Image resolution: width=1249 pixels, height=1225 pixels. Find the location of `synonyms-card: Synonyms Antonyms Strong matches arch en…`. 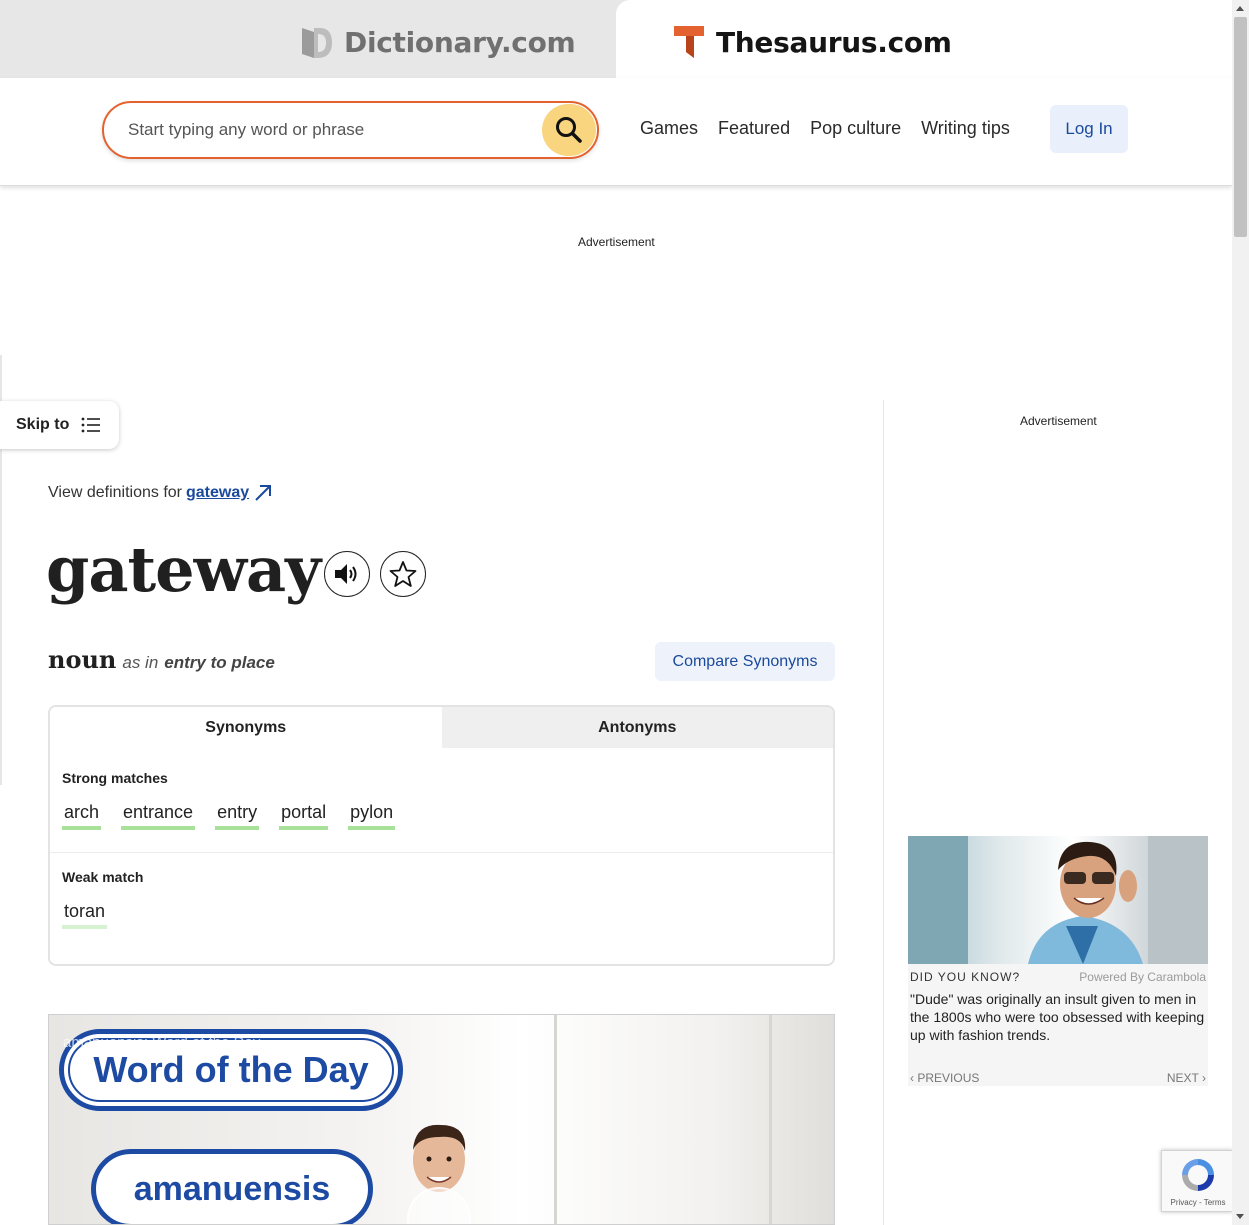

synonyms-card: Synonyms Antonyms Strong matches arch en… is located at coordinates (441, 835).